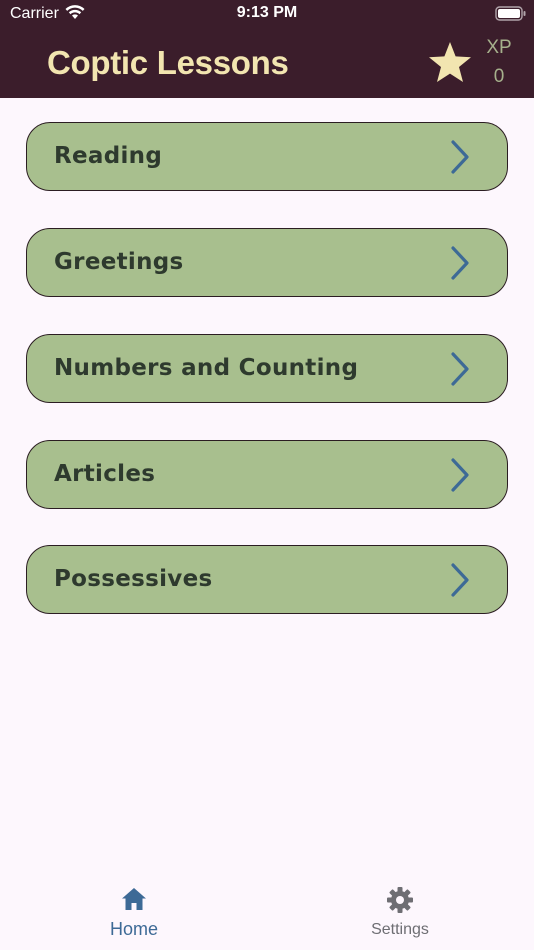 The image size is (534, 950). I want to click on status-bar: Carrier 9:13 PM, so click(267, 14).